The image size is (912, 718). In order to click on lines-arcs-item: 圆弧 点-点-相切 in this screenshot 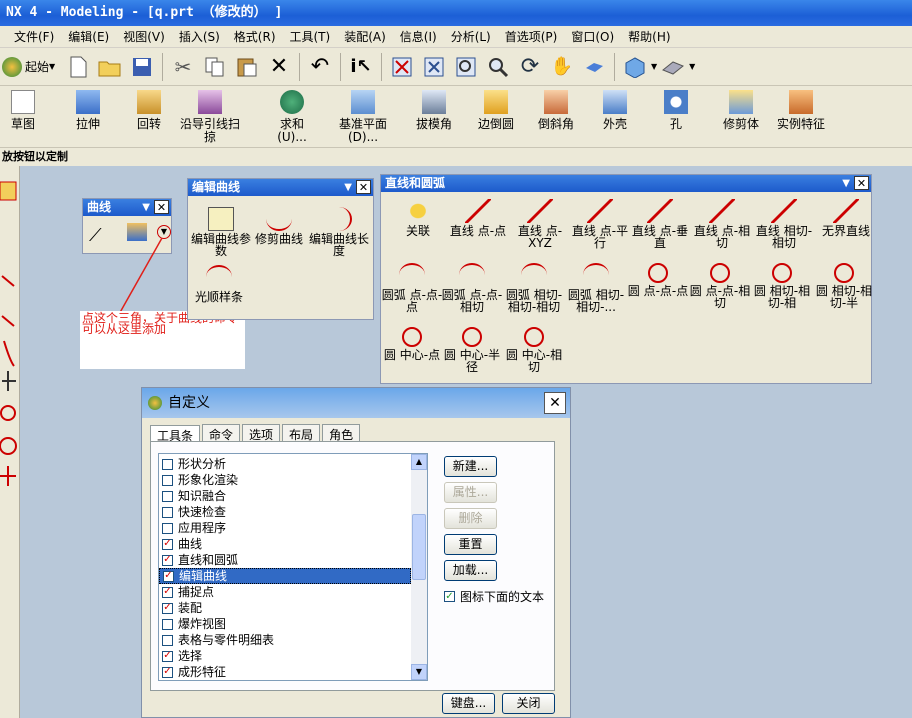, I will do `click(472, 288)`.